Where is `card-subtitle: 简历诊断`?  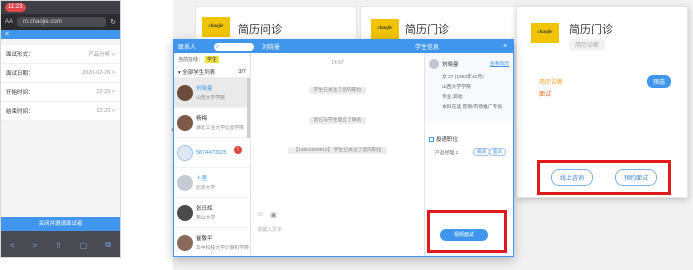
card-subtitle: 简历诊断 is located at coordinates (587, 44).